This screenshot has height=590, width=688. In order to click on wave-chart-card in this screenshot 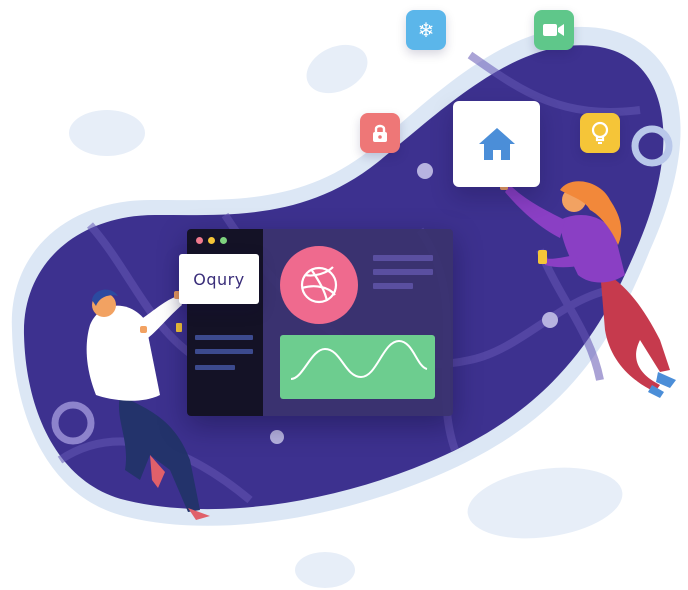, I will do `click(357, 367)`.